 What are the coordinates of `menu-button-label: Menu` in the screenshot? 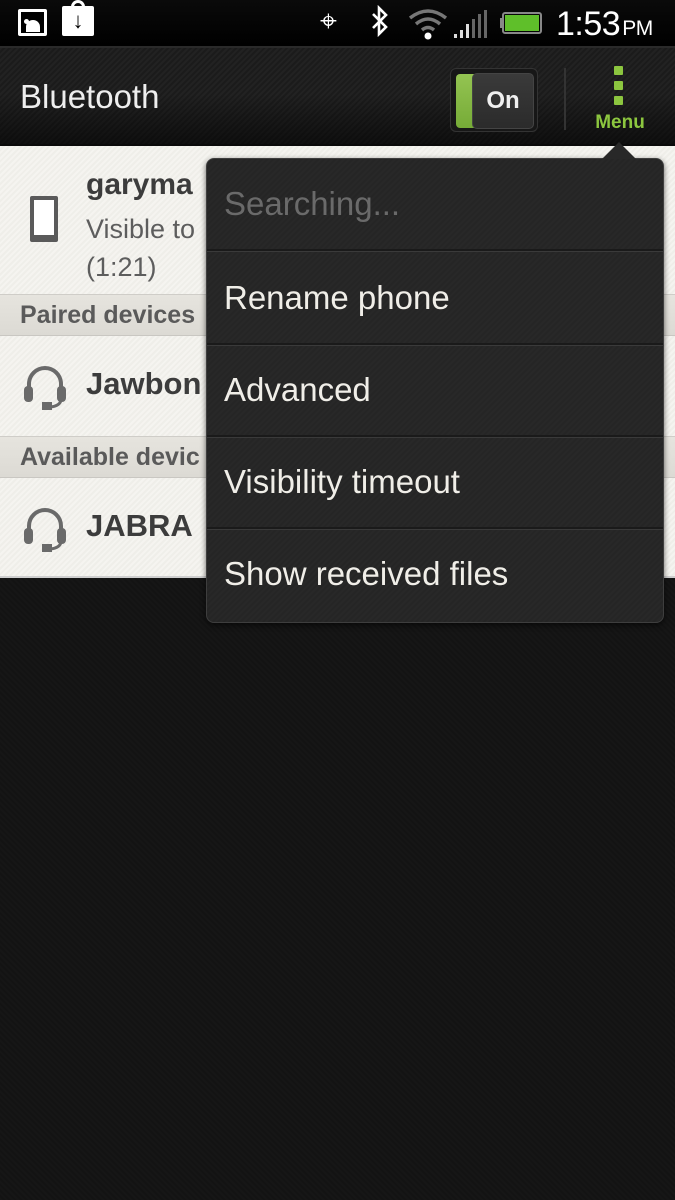 It's located at (620, 122).